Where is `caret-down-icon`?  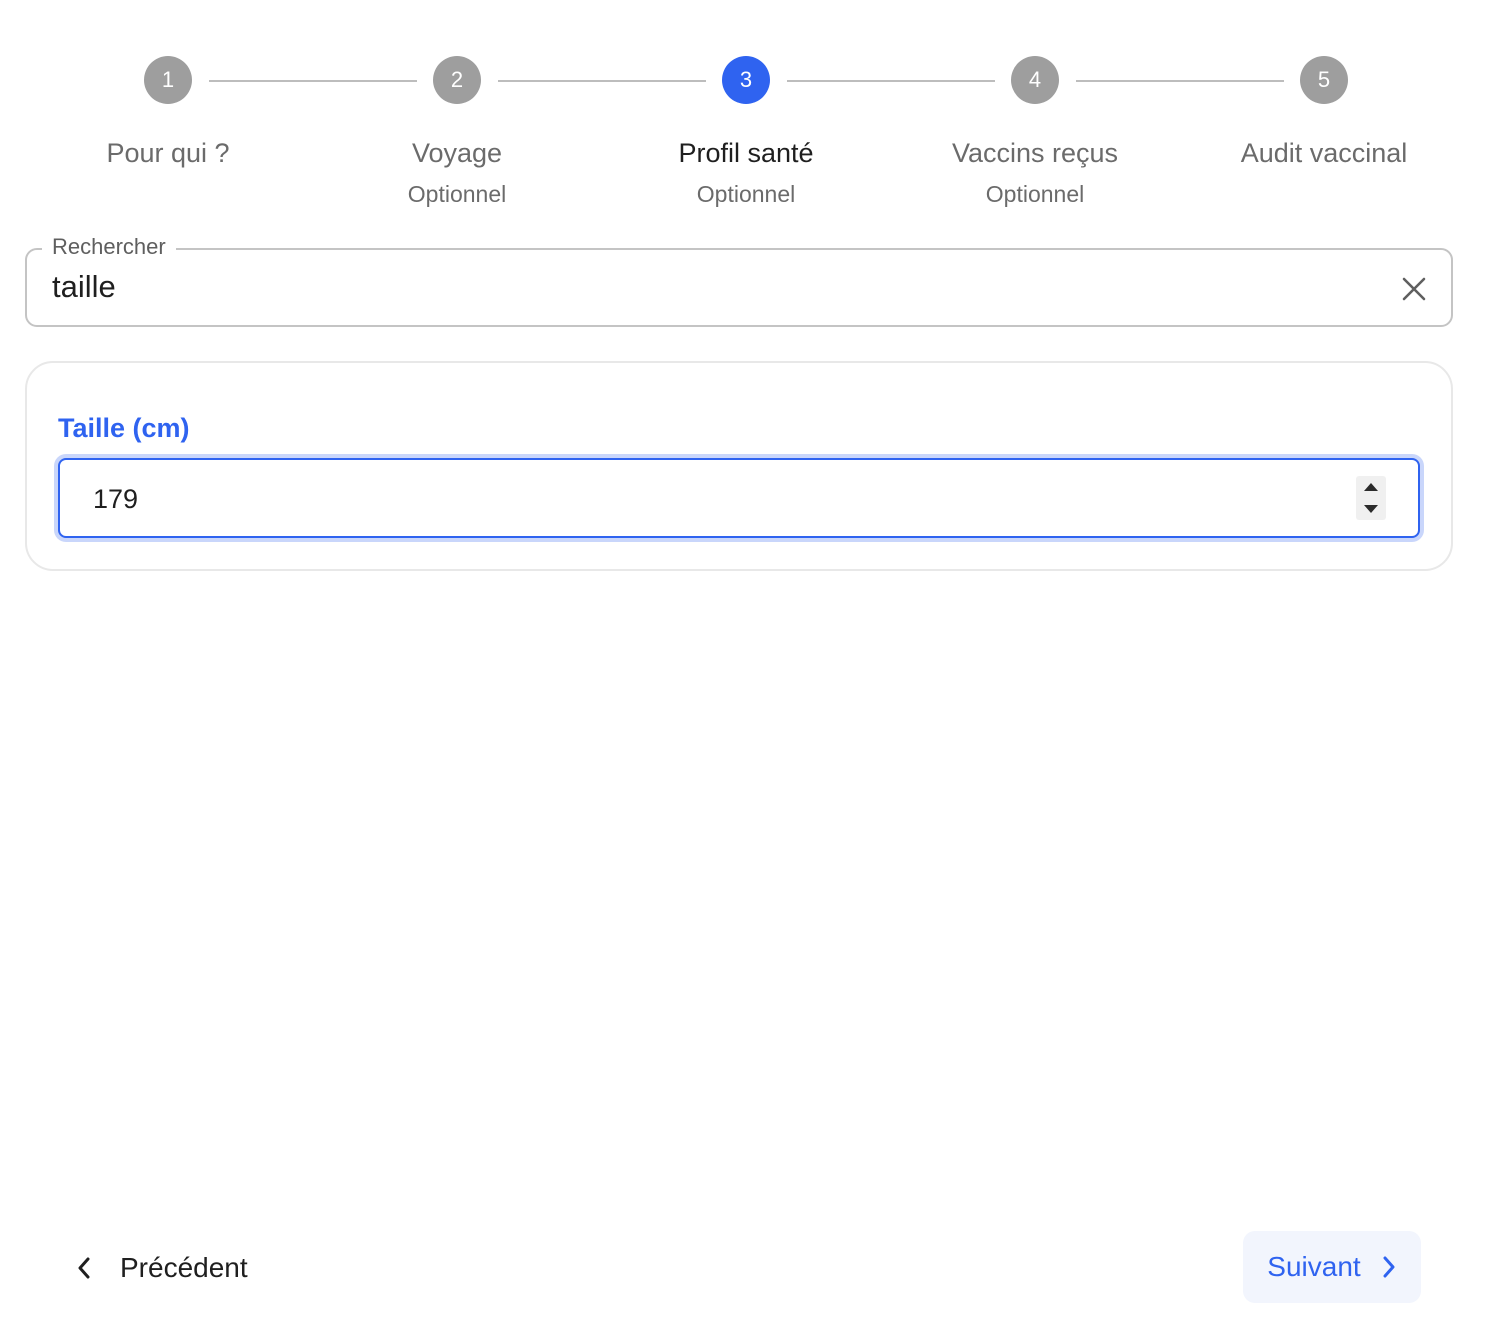
caret-down-icon is located at coordinates (1371, 509).